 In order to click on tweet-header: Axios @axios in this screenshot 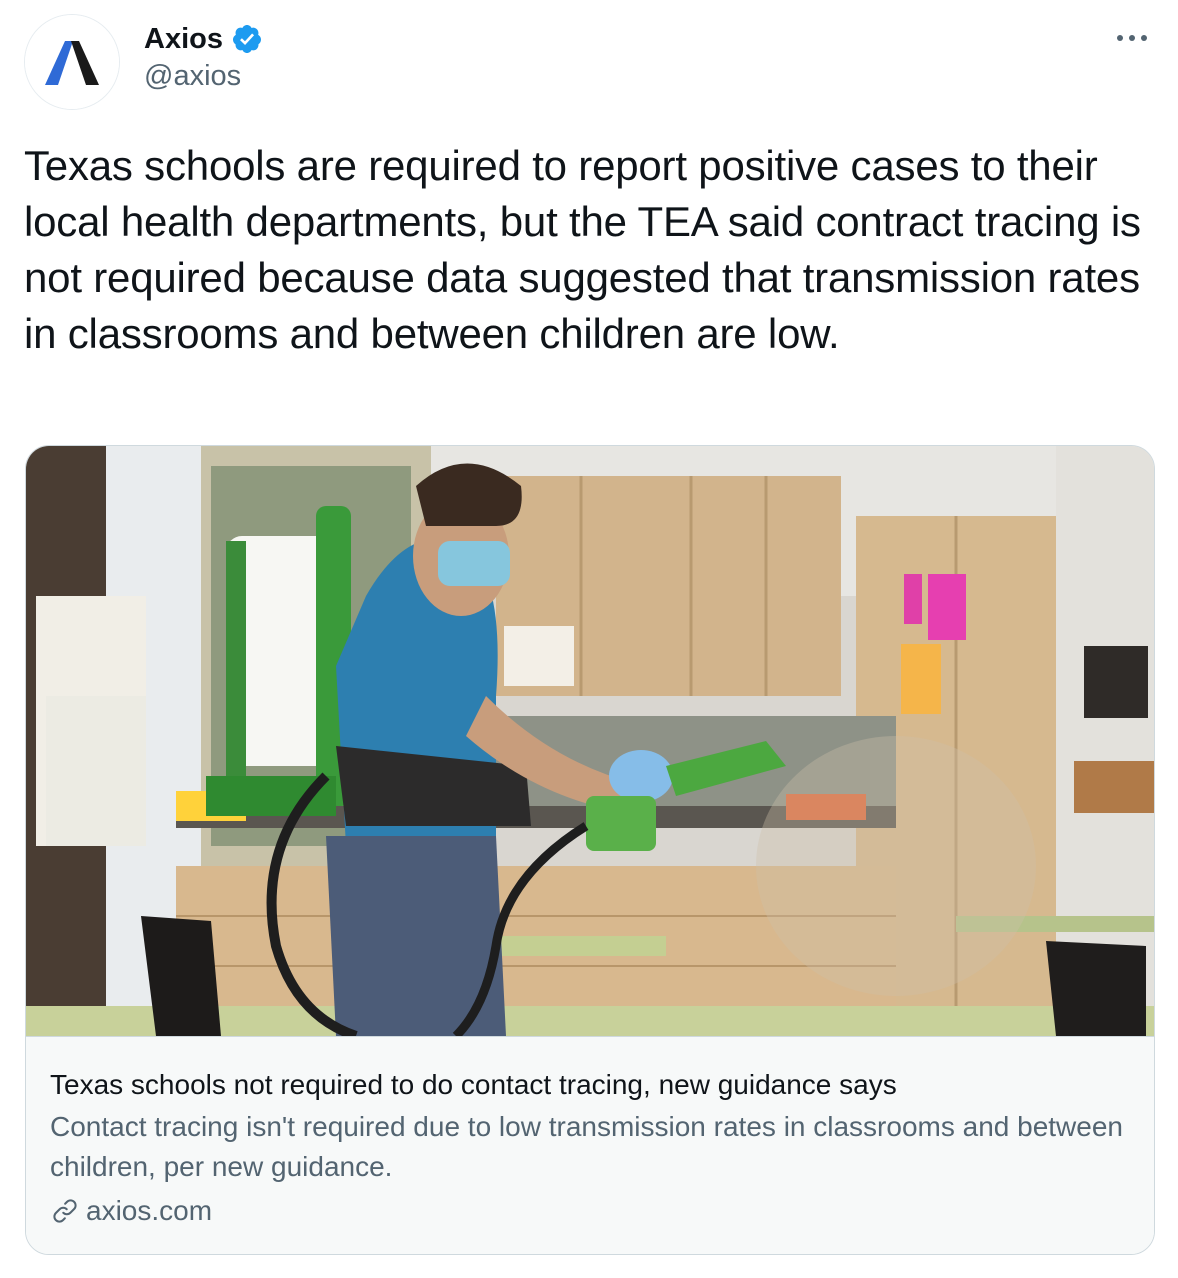, I will do `click(589, 62)`.